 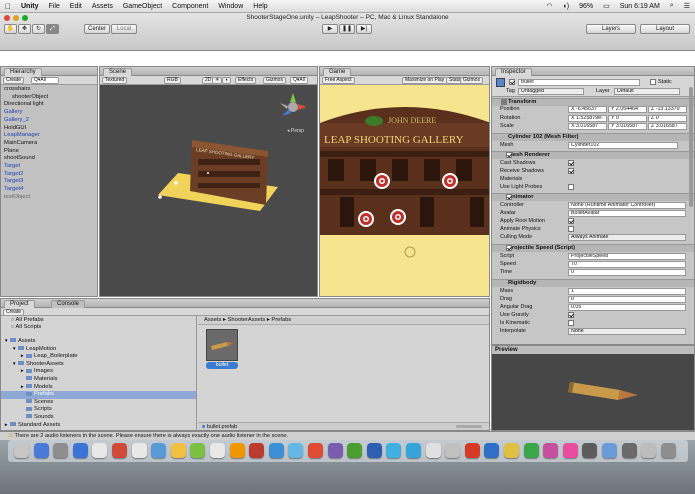 I want to click on project-tree-item: Prefabs, so click(x=98, y=395).